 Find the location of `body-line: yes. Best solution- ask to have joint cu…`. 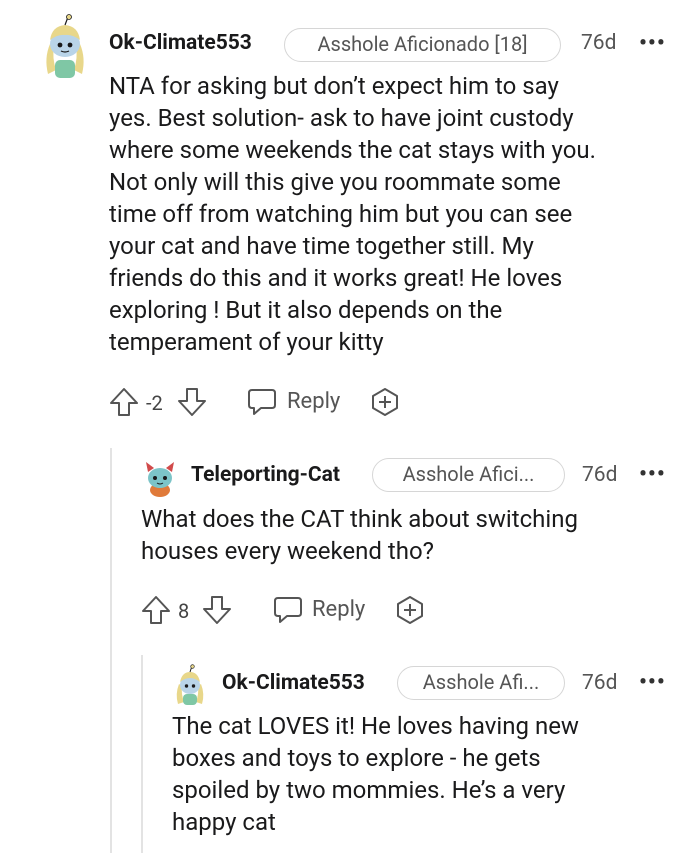

body-line: yes. Best solution- ask to have joint cu… is located at coordinates (341, 118).